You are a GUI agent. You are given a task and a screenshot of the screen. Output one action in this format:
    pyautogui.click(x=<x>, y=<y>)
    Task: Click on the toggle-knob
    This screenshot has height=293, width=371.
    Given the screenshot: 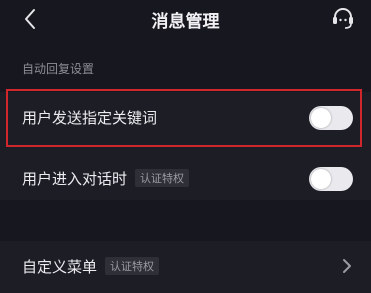 What is the action you would take?
    pyautogui.click(x=321, y=179)
    